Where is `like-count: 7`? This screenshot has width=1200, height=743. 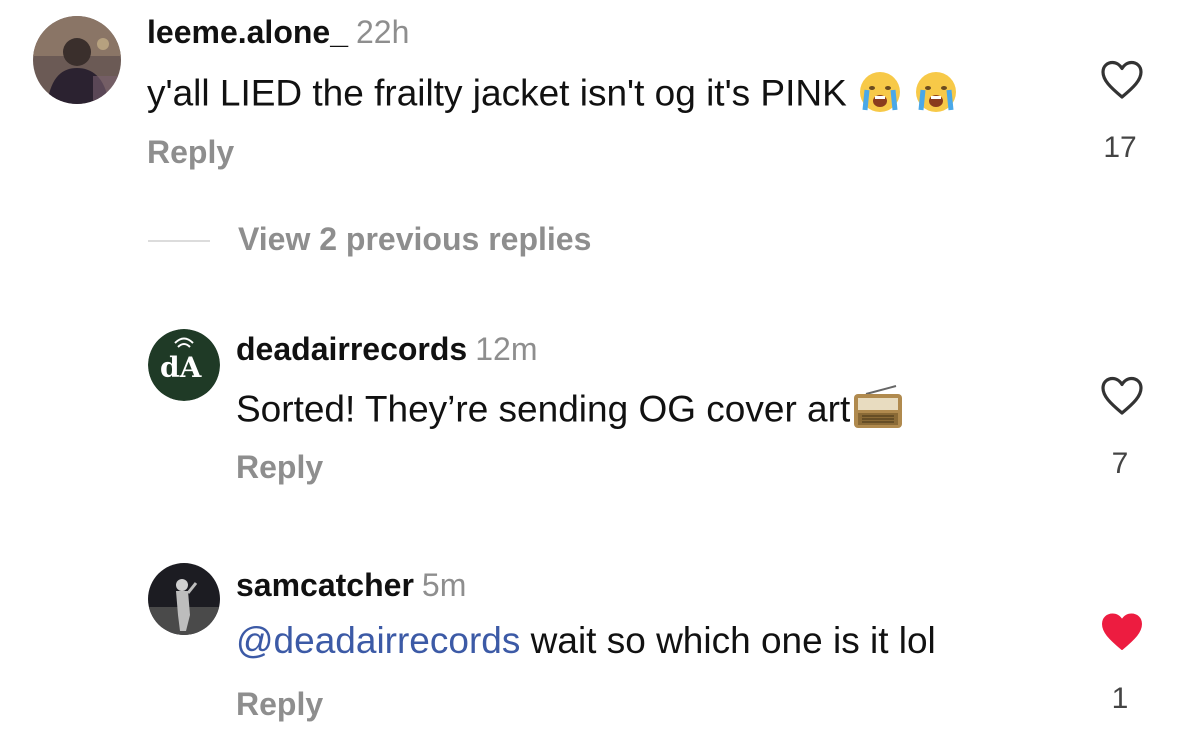 like-count: 7 is located at coordinates (1120, 463).